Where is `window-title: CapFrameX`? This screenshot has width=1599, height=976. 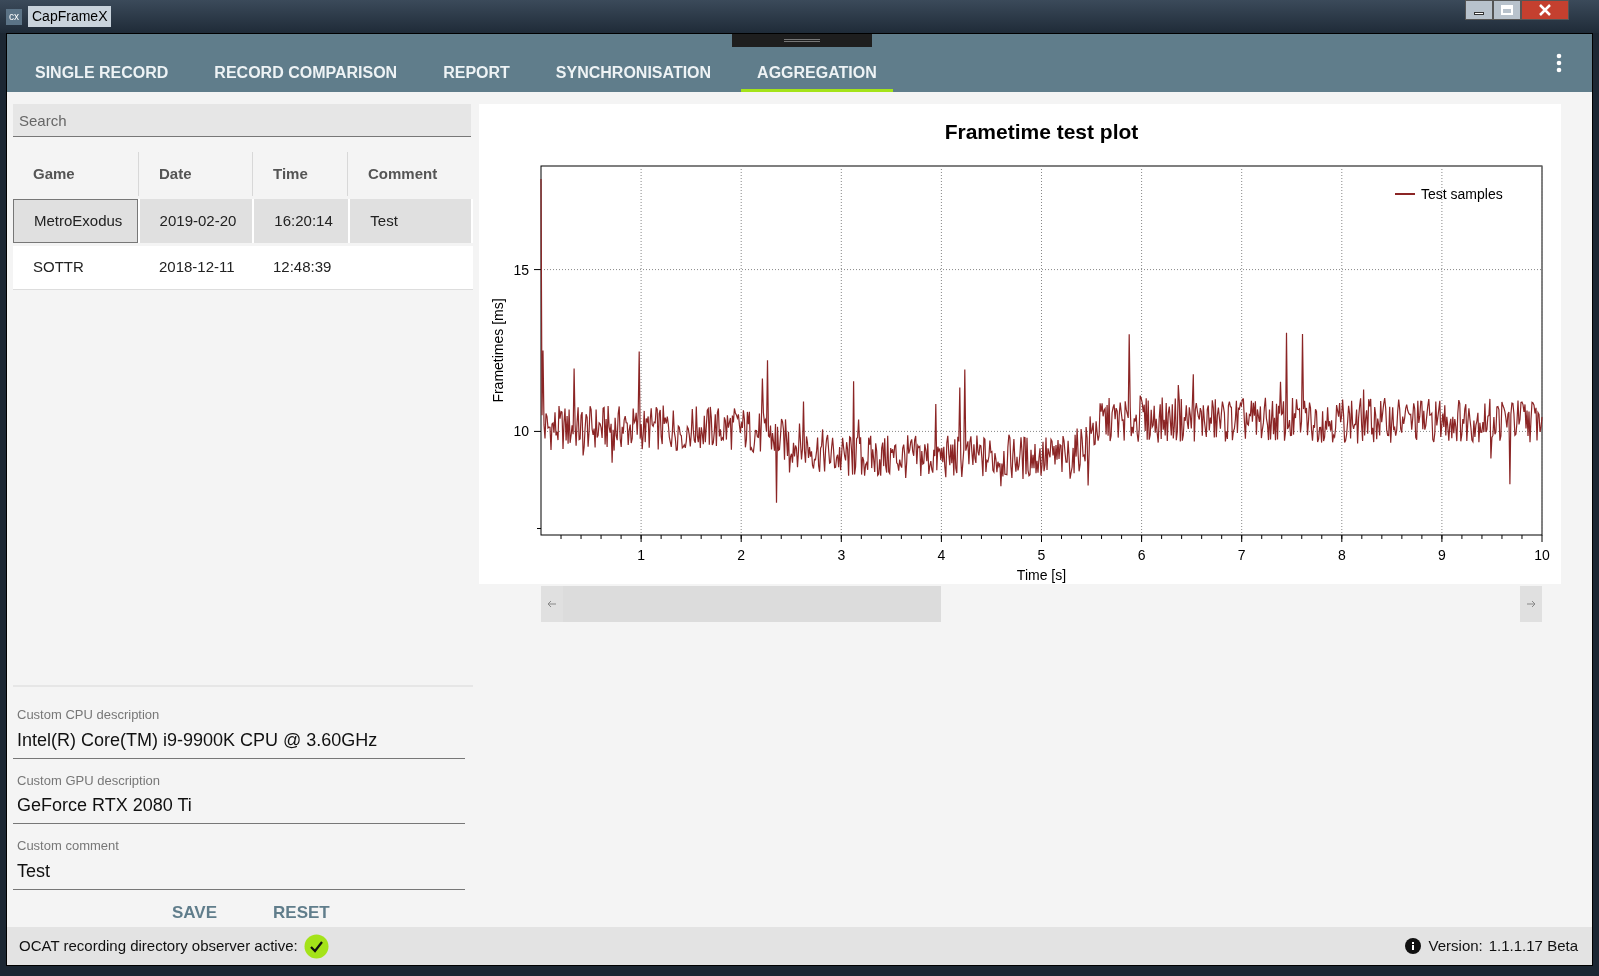 window-title: CapFrameX is located at coordinates (70, 16).